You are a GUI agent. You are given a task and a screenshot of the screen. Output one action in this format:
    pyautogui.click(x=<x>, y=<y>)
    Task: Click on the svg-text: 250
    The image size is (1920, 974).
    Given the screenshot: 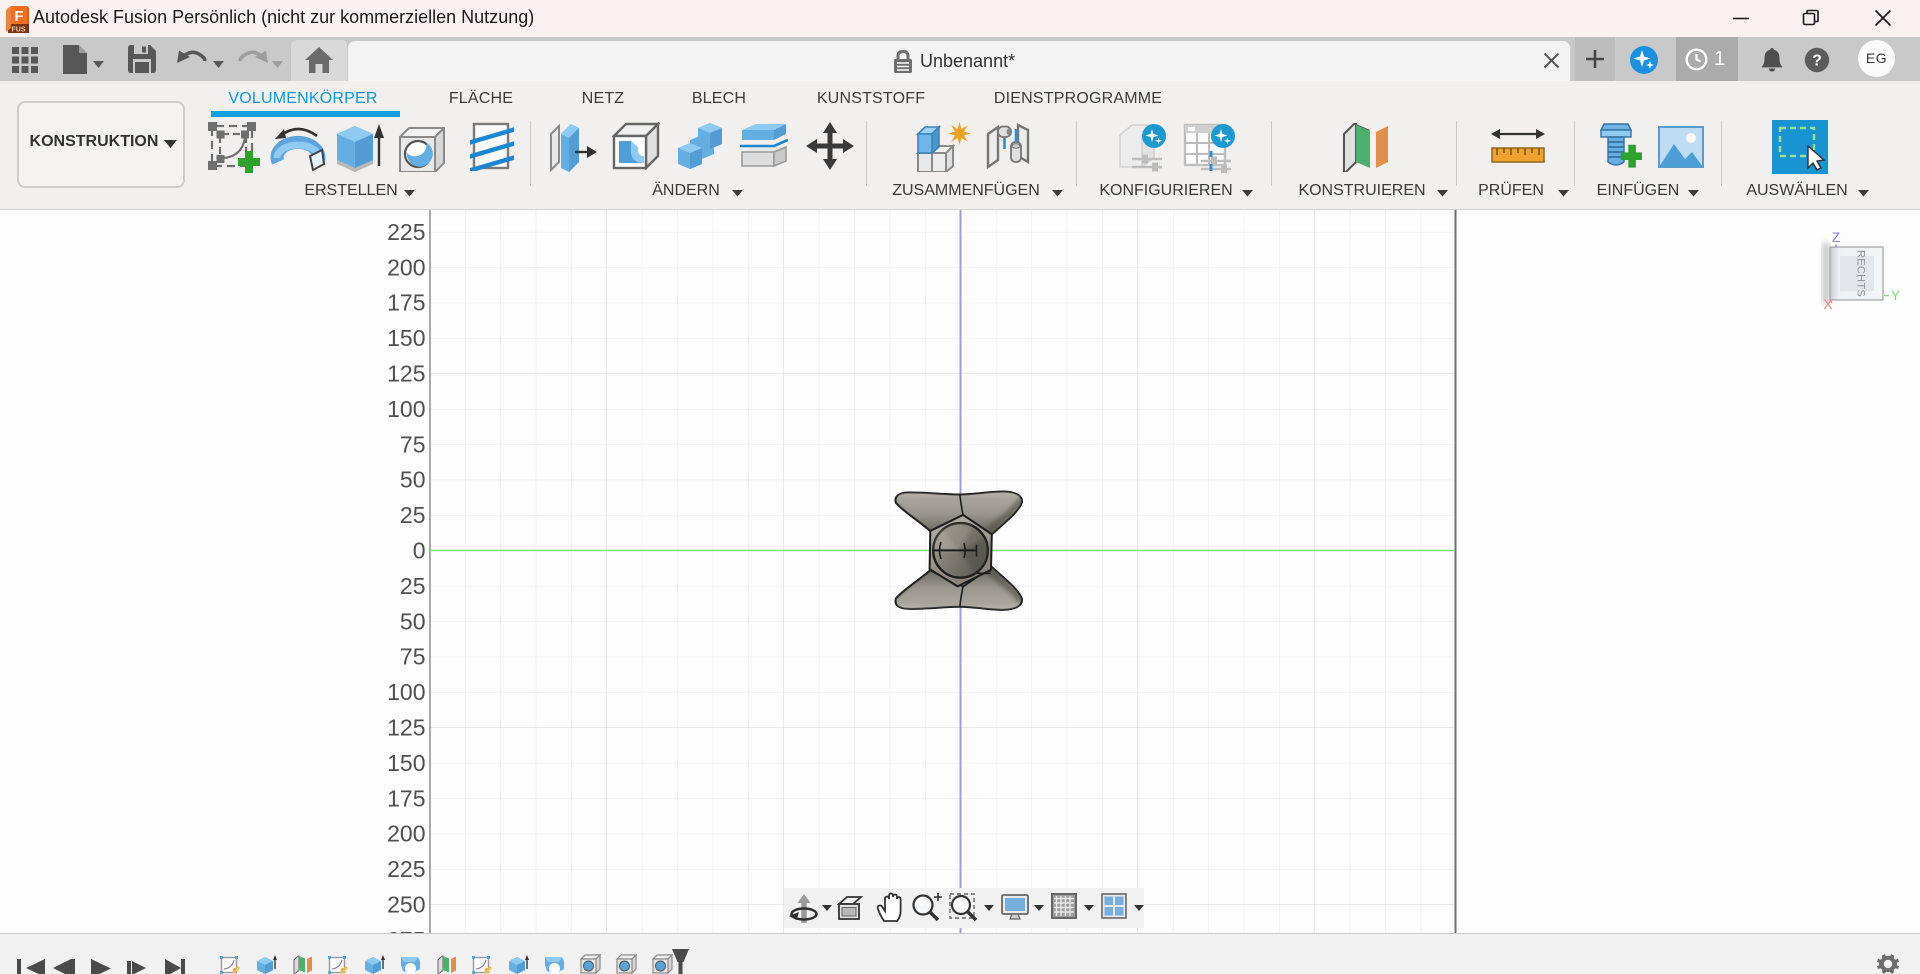 What is the action you would take?
    pyautogui.click(x=406, y=905)
    